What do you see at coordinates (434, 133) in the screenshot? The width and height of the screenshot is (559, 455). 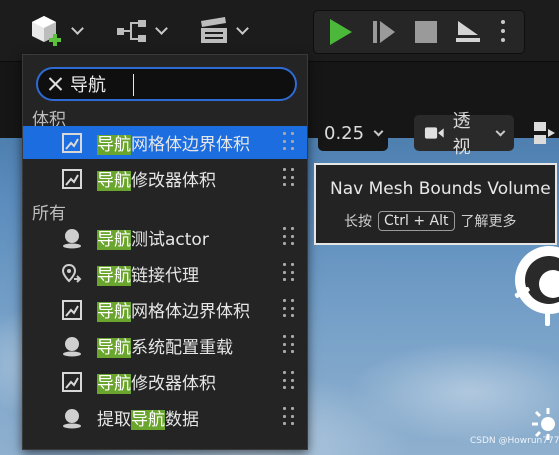 I see `camera-icon` at bounding box center [434, 133].